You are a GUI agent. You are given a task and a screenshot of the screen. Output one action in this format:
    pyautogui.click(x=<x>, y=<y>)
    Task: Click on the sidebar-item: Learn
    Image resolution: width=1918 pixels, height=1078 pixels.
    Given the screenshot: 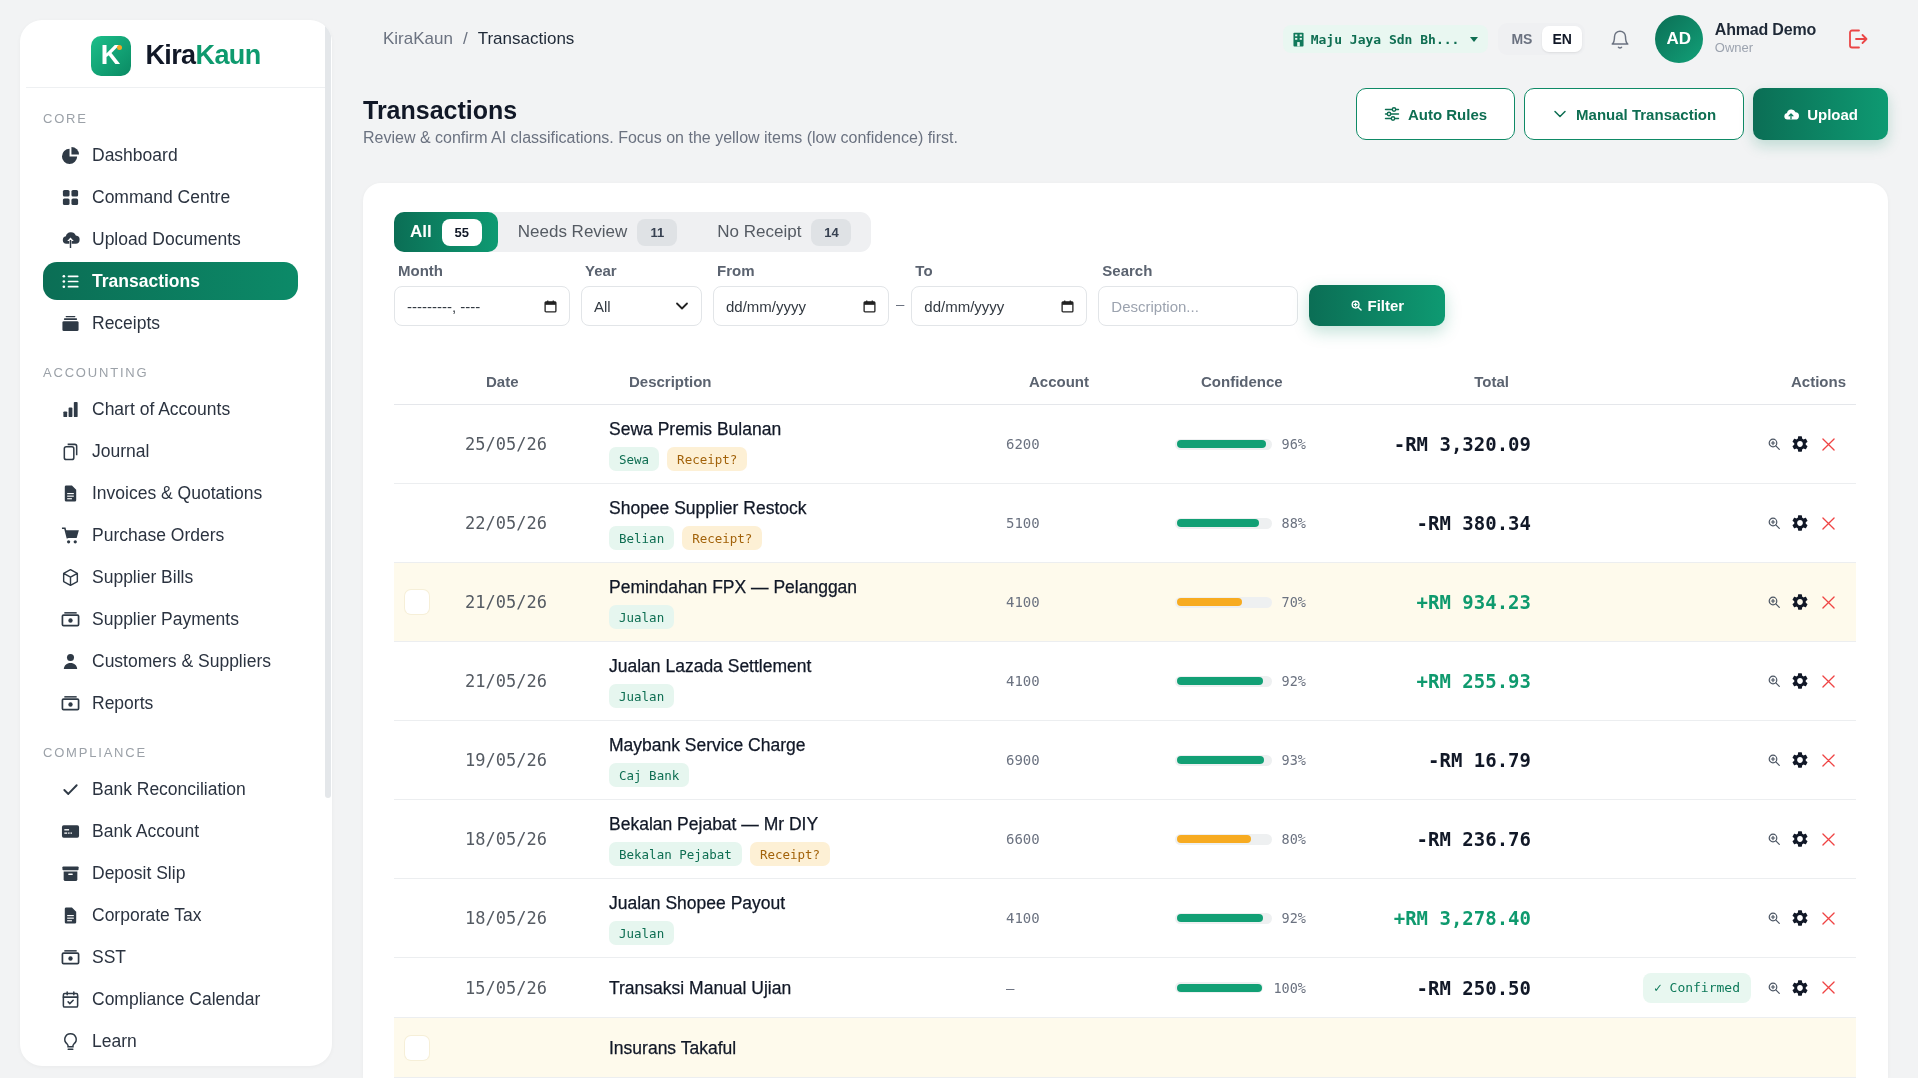 What is the action you would take?
    pyautogui.click(x=170, y=1041)
    